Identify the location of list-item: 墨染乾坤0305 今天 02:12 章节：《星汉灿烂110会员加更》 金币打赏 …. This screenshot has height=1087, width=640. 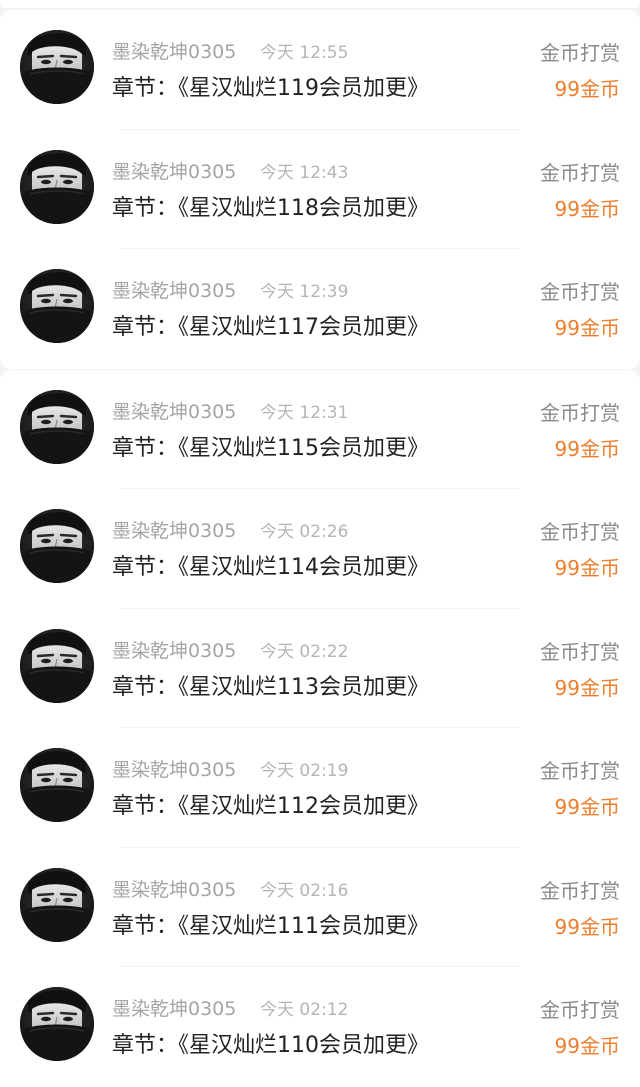
(320, 1027).